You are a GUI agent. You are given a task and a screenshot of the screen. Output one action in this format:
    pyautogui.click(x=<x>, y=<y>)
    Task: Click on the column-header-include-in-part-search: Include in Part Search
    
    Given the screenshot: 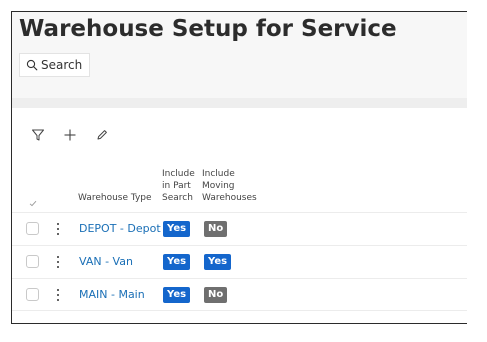 What is the action you would take?
    pyautogui.click(x=178, y=186)
    